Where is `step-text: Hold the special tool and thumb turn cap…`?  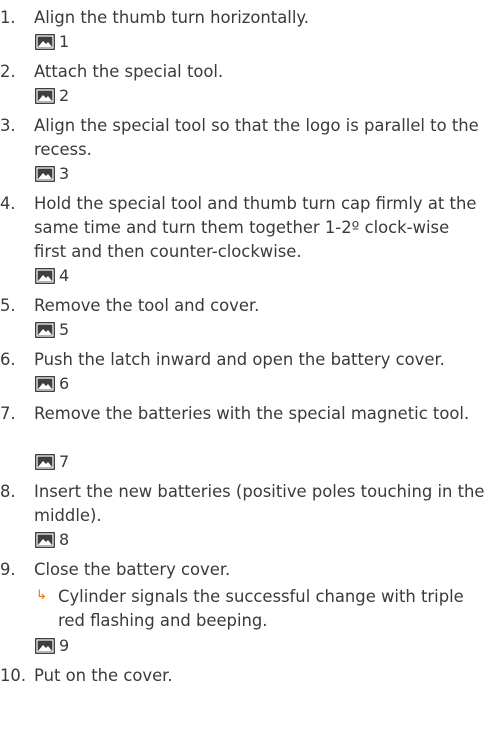 step-text: Hold the special tool and thumb turn cap… is located at coordinates (255, 227).